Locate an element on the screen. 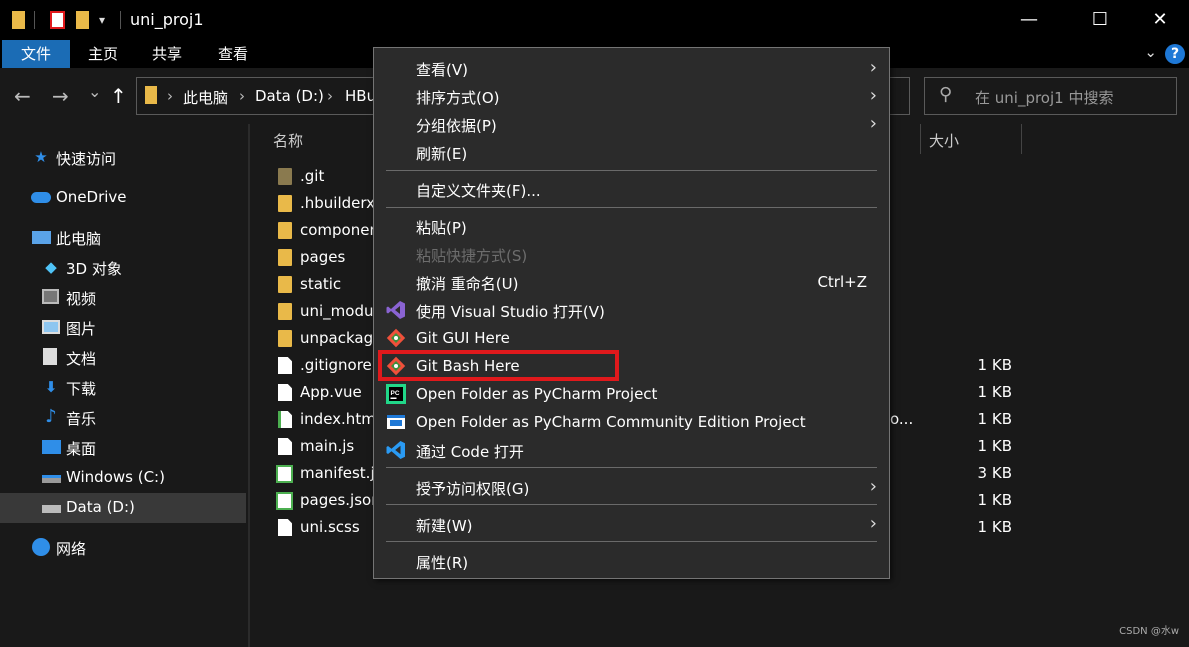 The image size is (1189, 647). forward-button: → is located at coordinates (60, 96).